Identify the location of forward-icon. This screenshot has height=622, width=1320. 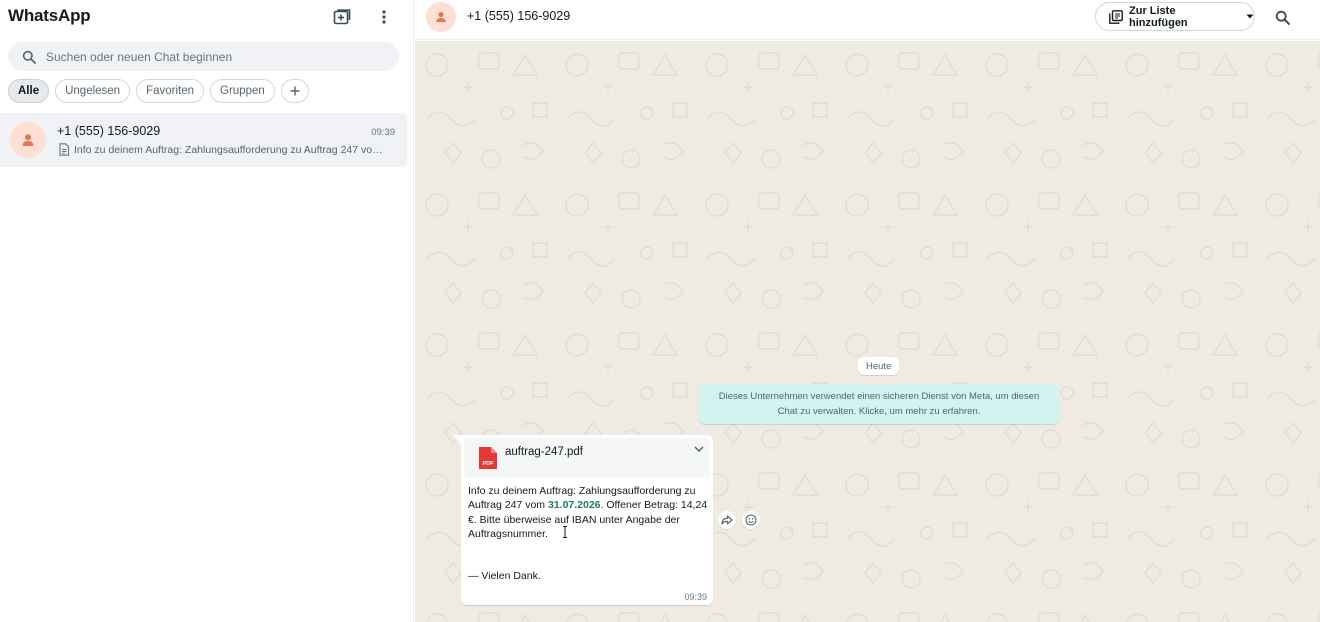
(727, 520).